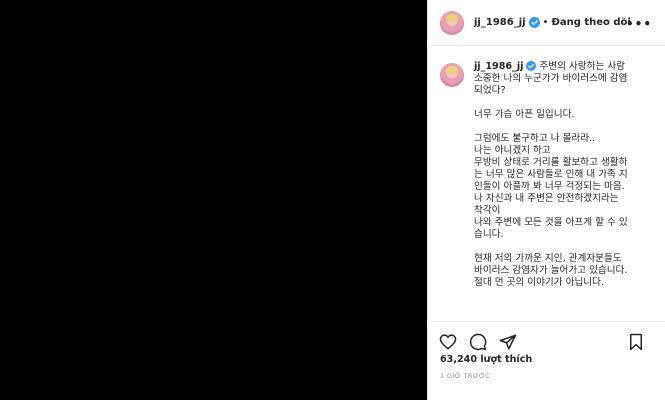 The width and height of the screenshot is (665, 400). I want to click on heart-icon, so click(448, 342).